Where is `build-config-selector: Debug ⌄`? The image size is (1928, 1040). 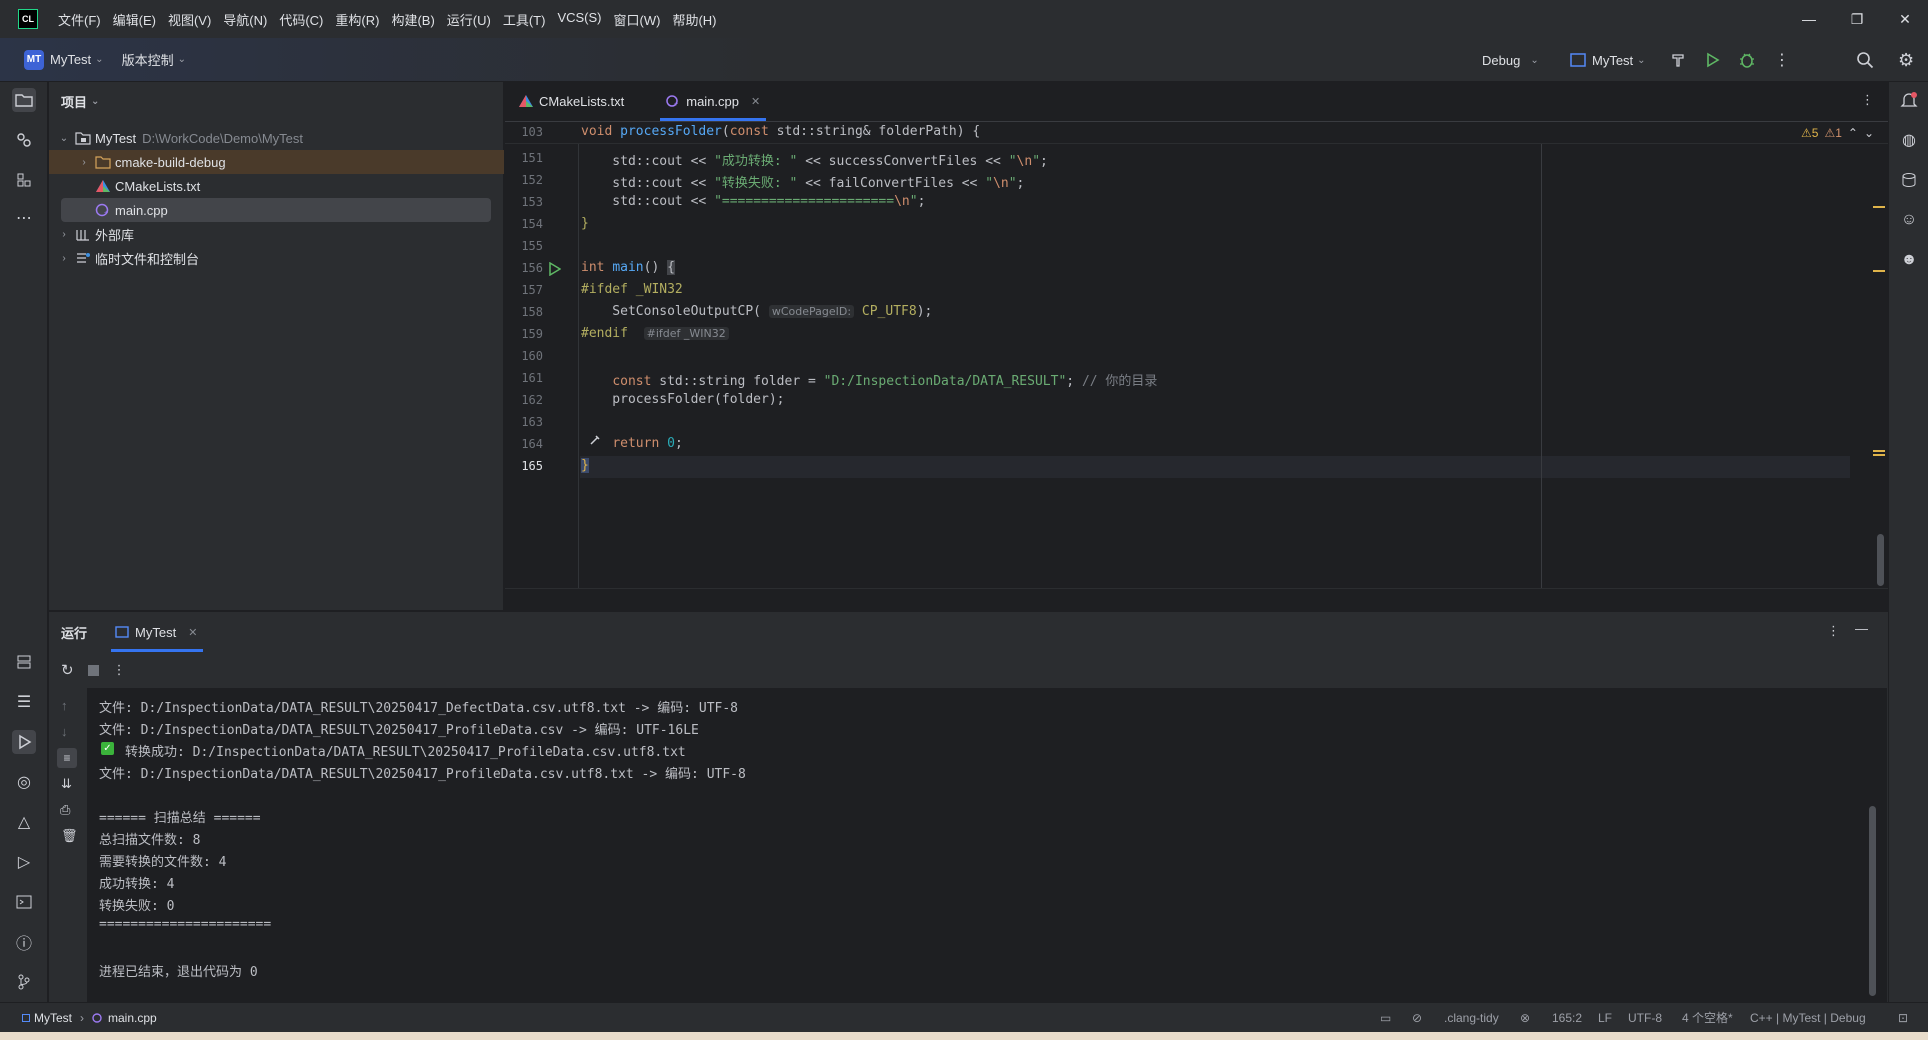 build-config-selector: Debug ⌄ is located at coordinates (1510, 60).